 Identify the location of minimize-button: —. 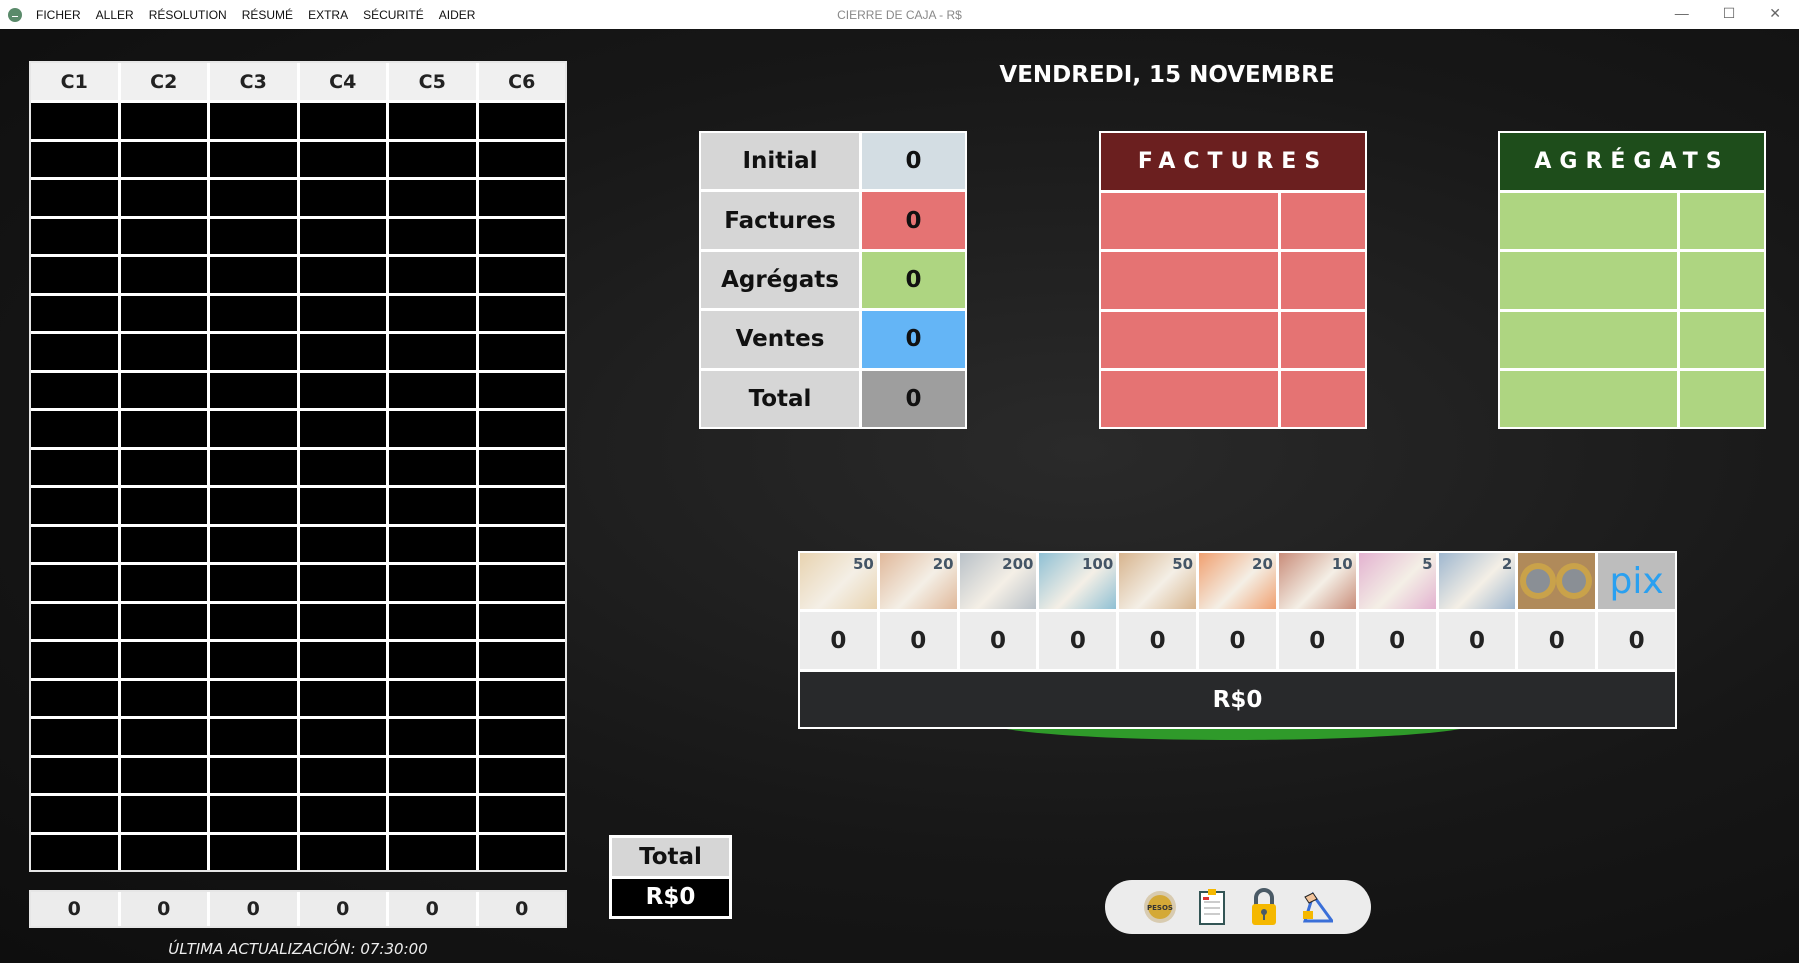
(1682, 13).